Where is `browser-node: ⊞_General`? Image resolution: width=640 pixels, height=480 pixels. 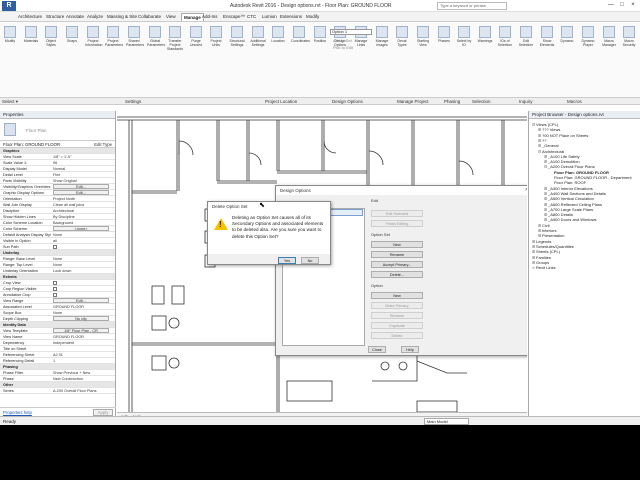
browser-node: ⊞_General is located at coordinates (548, 145).